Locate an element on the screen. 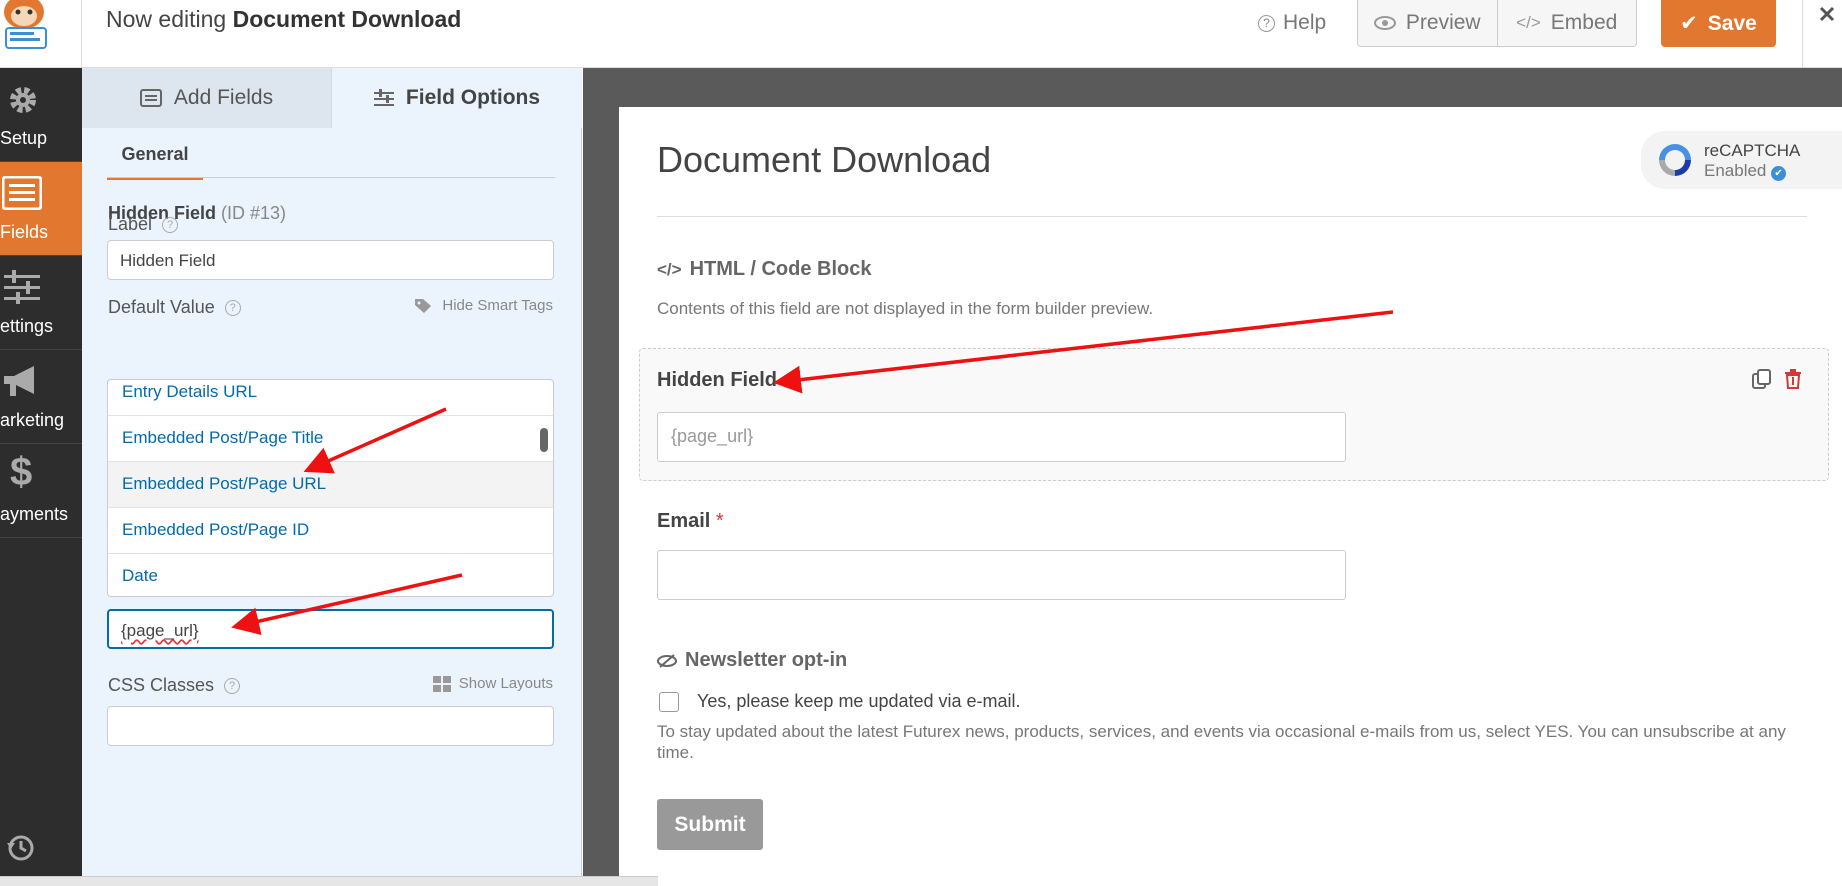 The height and width of the screenshot is (886, 1842). nav-fields: Fields is located at coordinates (41, 209).